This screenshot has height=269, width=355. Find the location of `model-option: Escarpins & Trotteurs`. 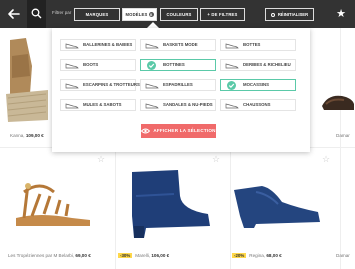

model-option: Escarpins & Trotteurs is located at coordinates (100, 85).